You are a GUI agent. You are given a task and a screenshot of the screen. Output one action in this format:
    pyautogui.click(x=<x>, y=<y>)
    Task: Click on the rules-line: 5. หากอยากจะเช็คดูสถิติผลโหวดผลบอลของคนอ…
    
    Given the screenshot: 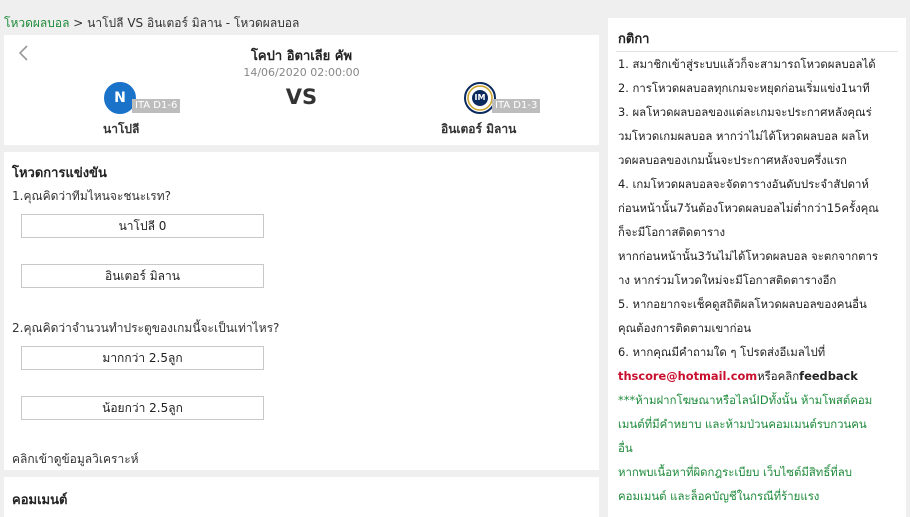 What is the action you would take?
    pyautogui.click(x=742, y=304)
    